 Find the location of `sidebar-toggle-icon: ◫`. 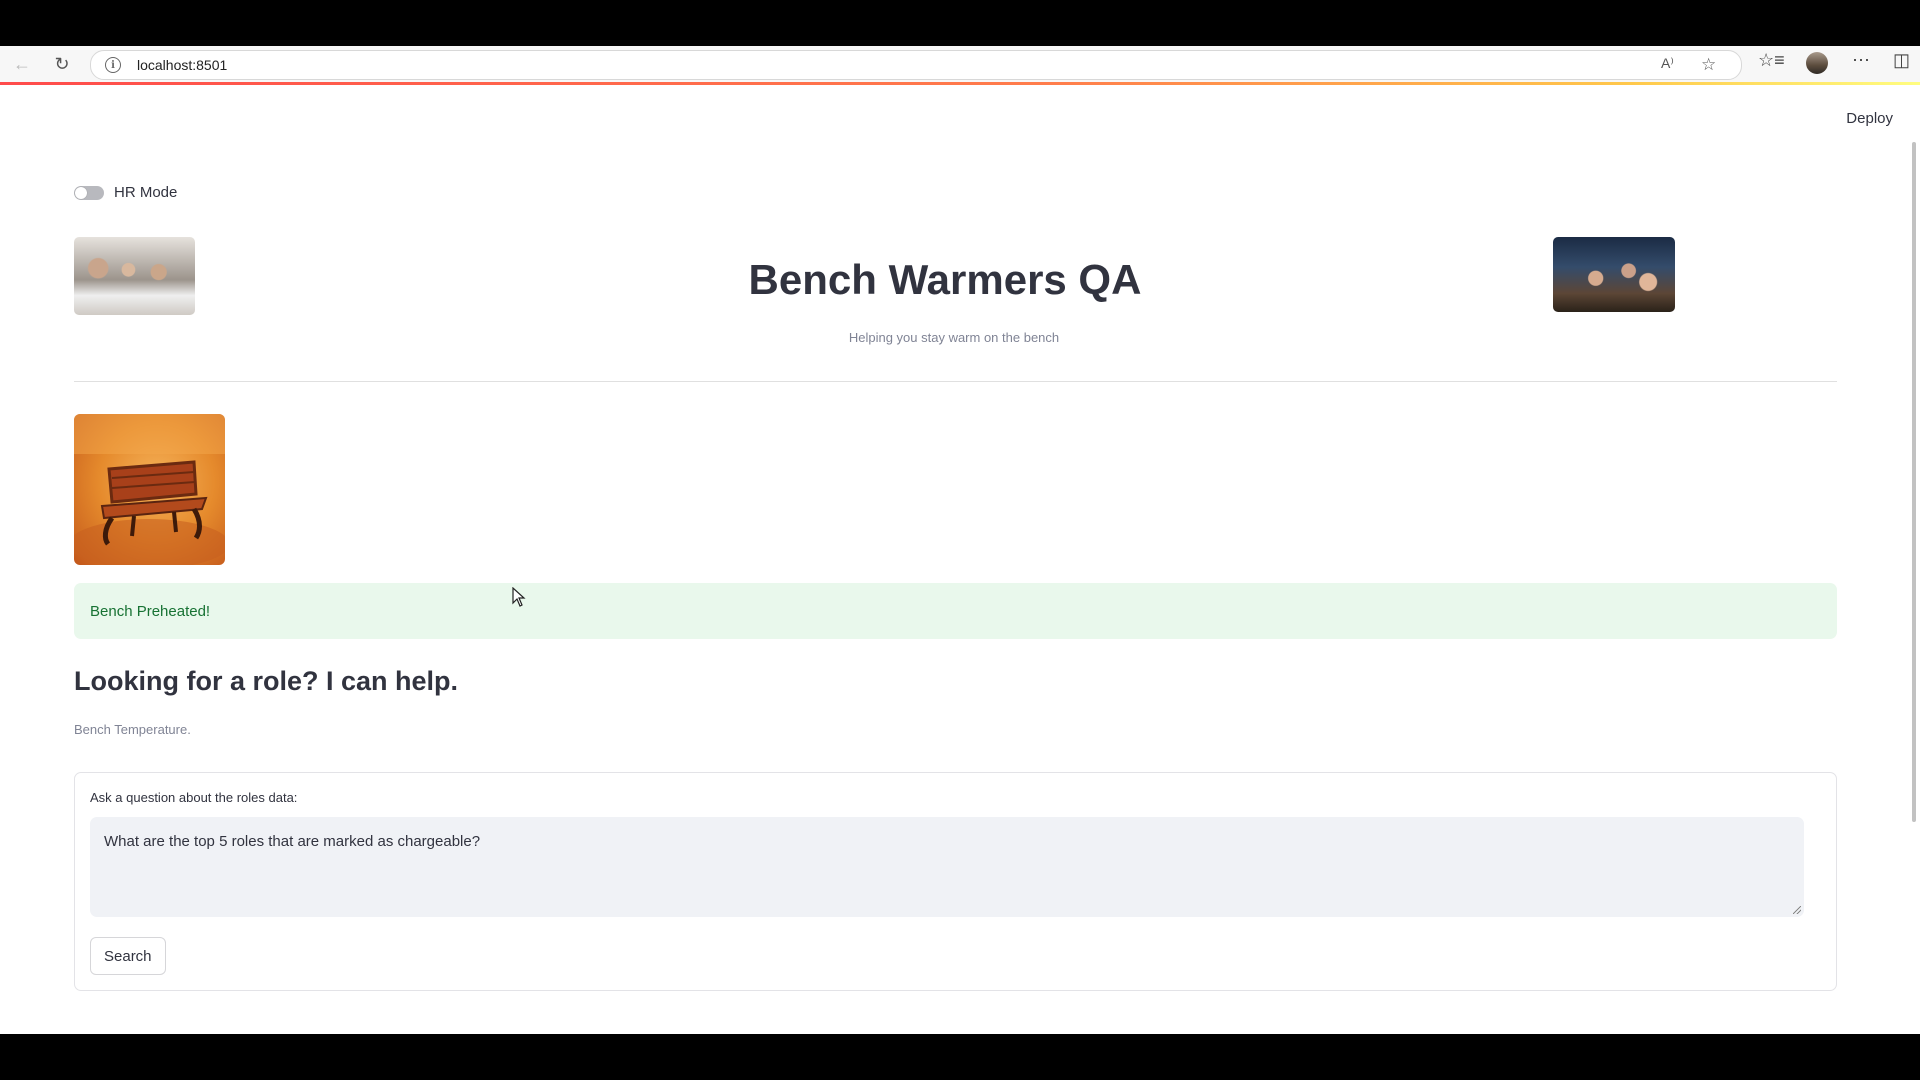

sidebar-toggle-icon: ◫ is located at coordinates (1901, 60).